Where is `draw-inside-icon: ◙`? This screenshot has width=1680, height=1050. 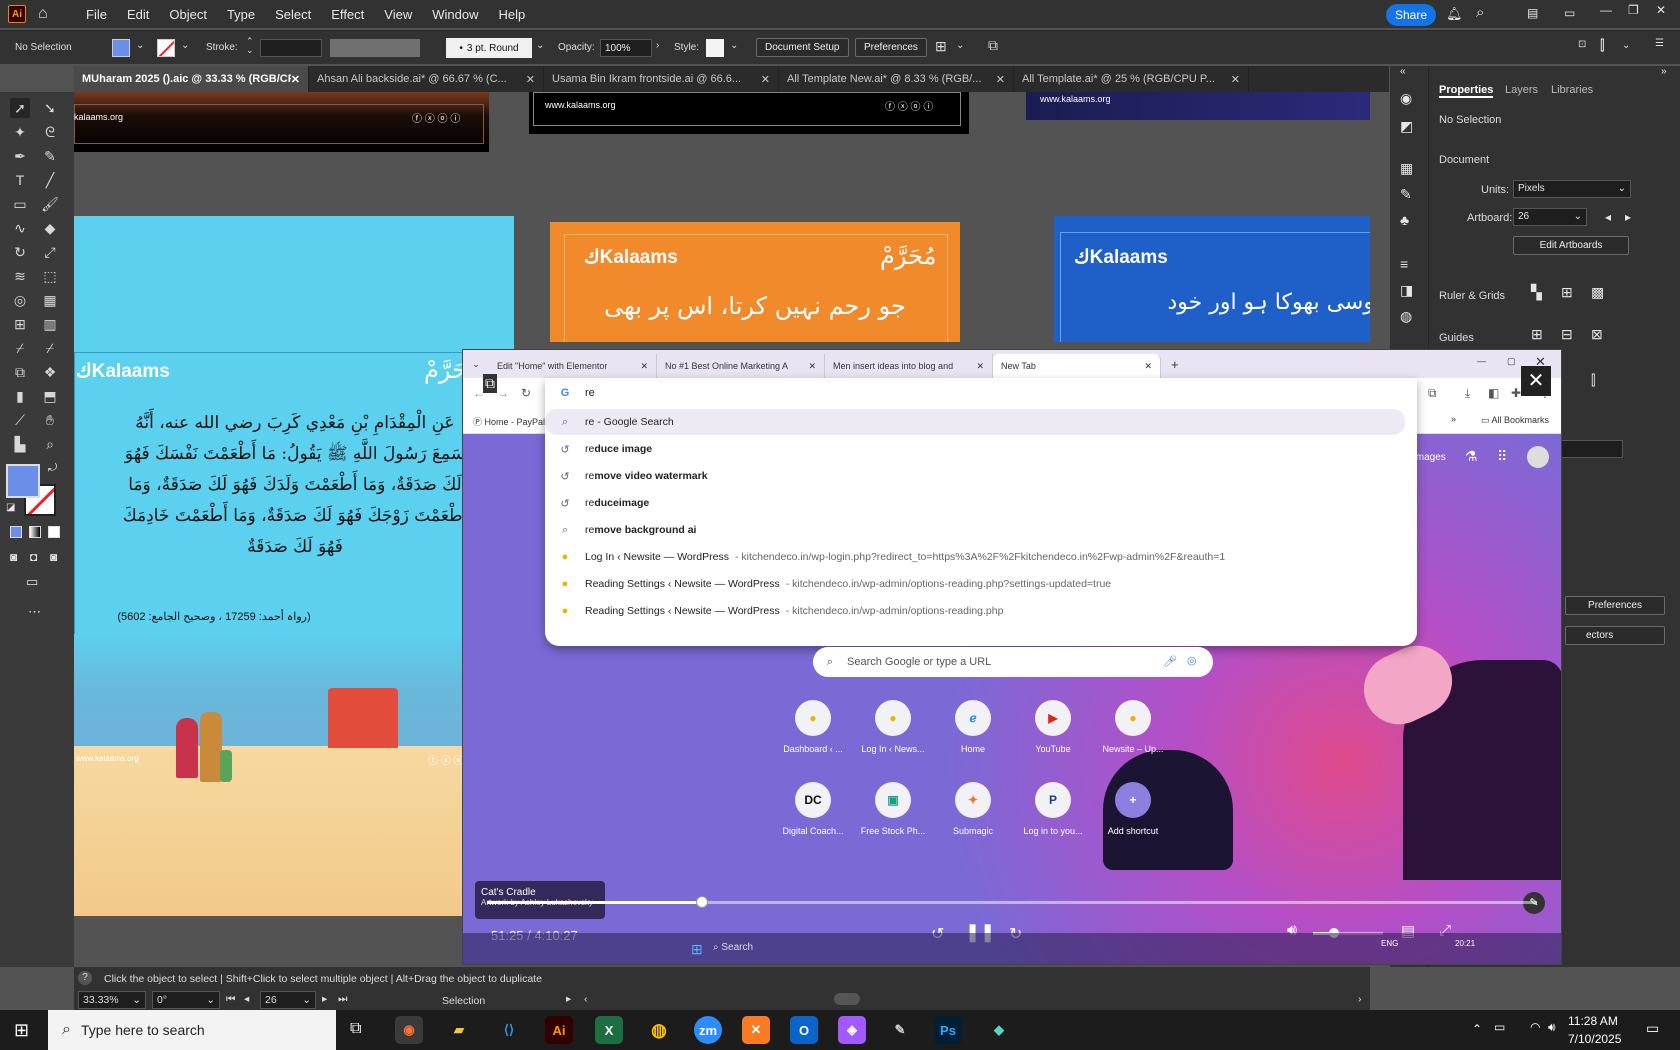
draw-inside-icon: ◙ is located at coordinates (53, 557).